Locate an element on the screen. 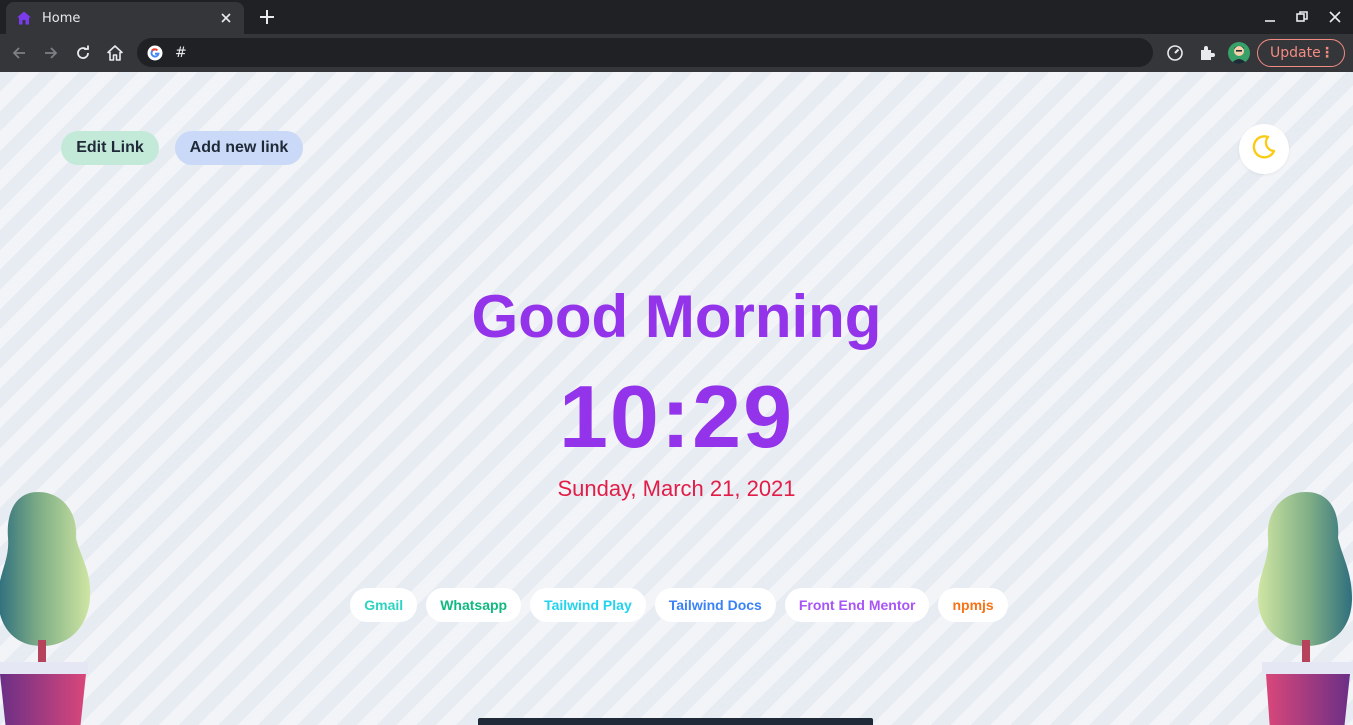 The width and height of the screenshot is (1353, 725). close-window-icon is located at coordinates (1335, 17).